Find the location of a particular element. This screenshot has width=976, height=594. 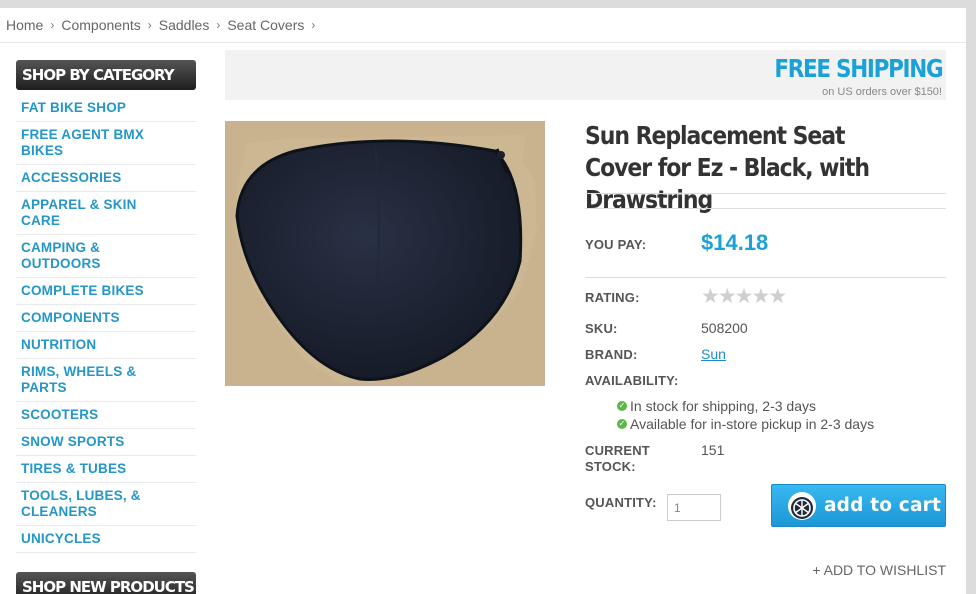

sidebar-item-camping-outdoors: Camping & Outdoors is located at coordinates (106, 256).